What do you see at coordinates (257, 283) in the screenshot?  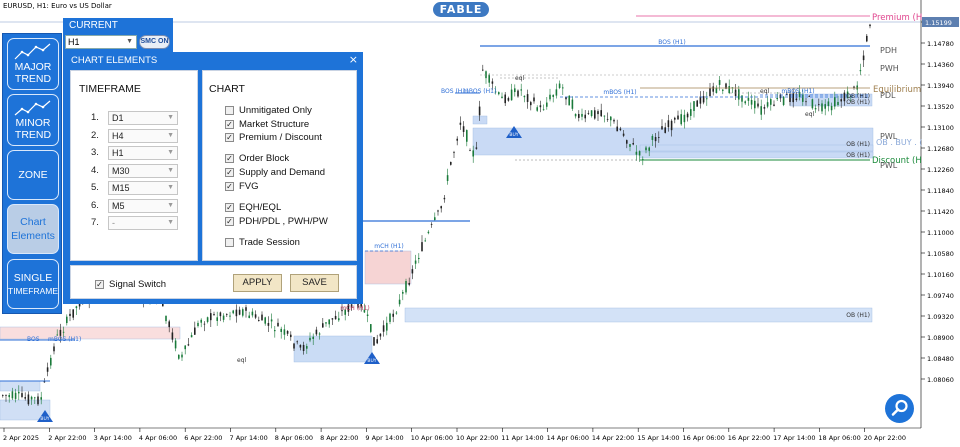 I see `apply-button: APPLY` at bounding box center [257, 283].